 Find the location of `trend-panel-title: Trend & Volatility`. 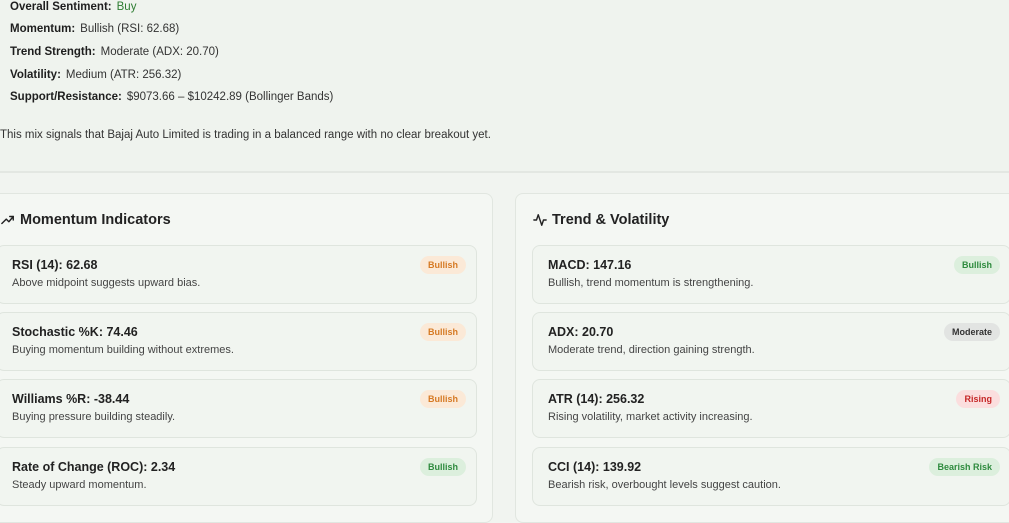

trend-panel-title: Trend & Volatility is located at coordinates (601, 220).